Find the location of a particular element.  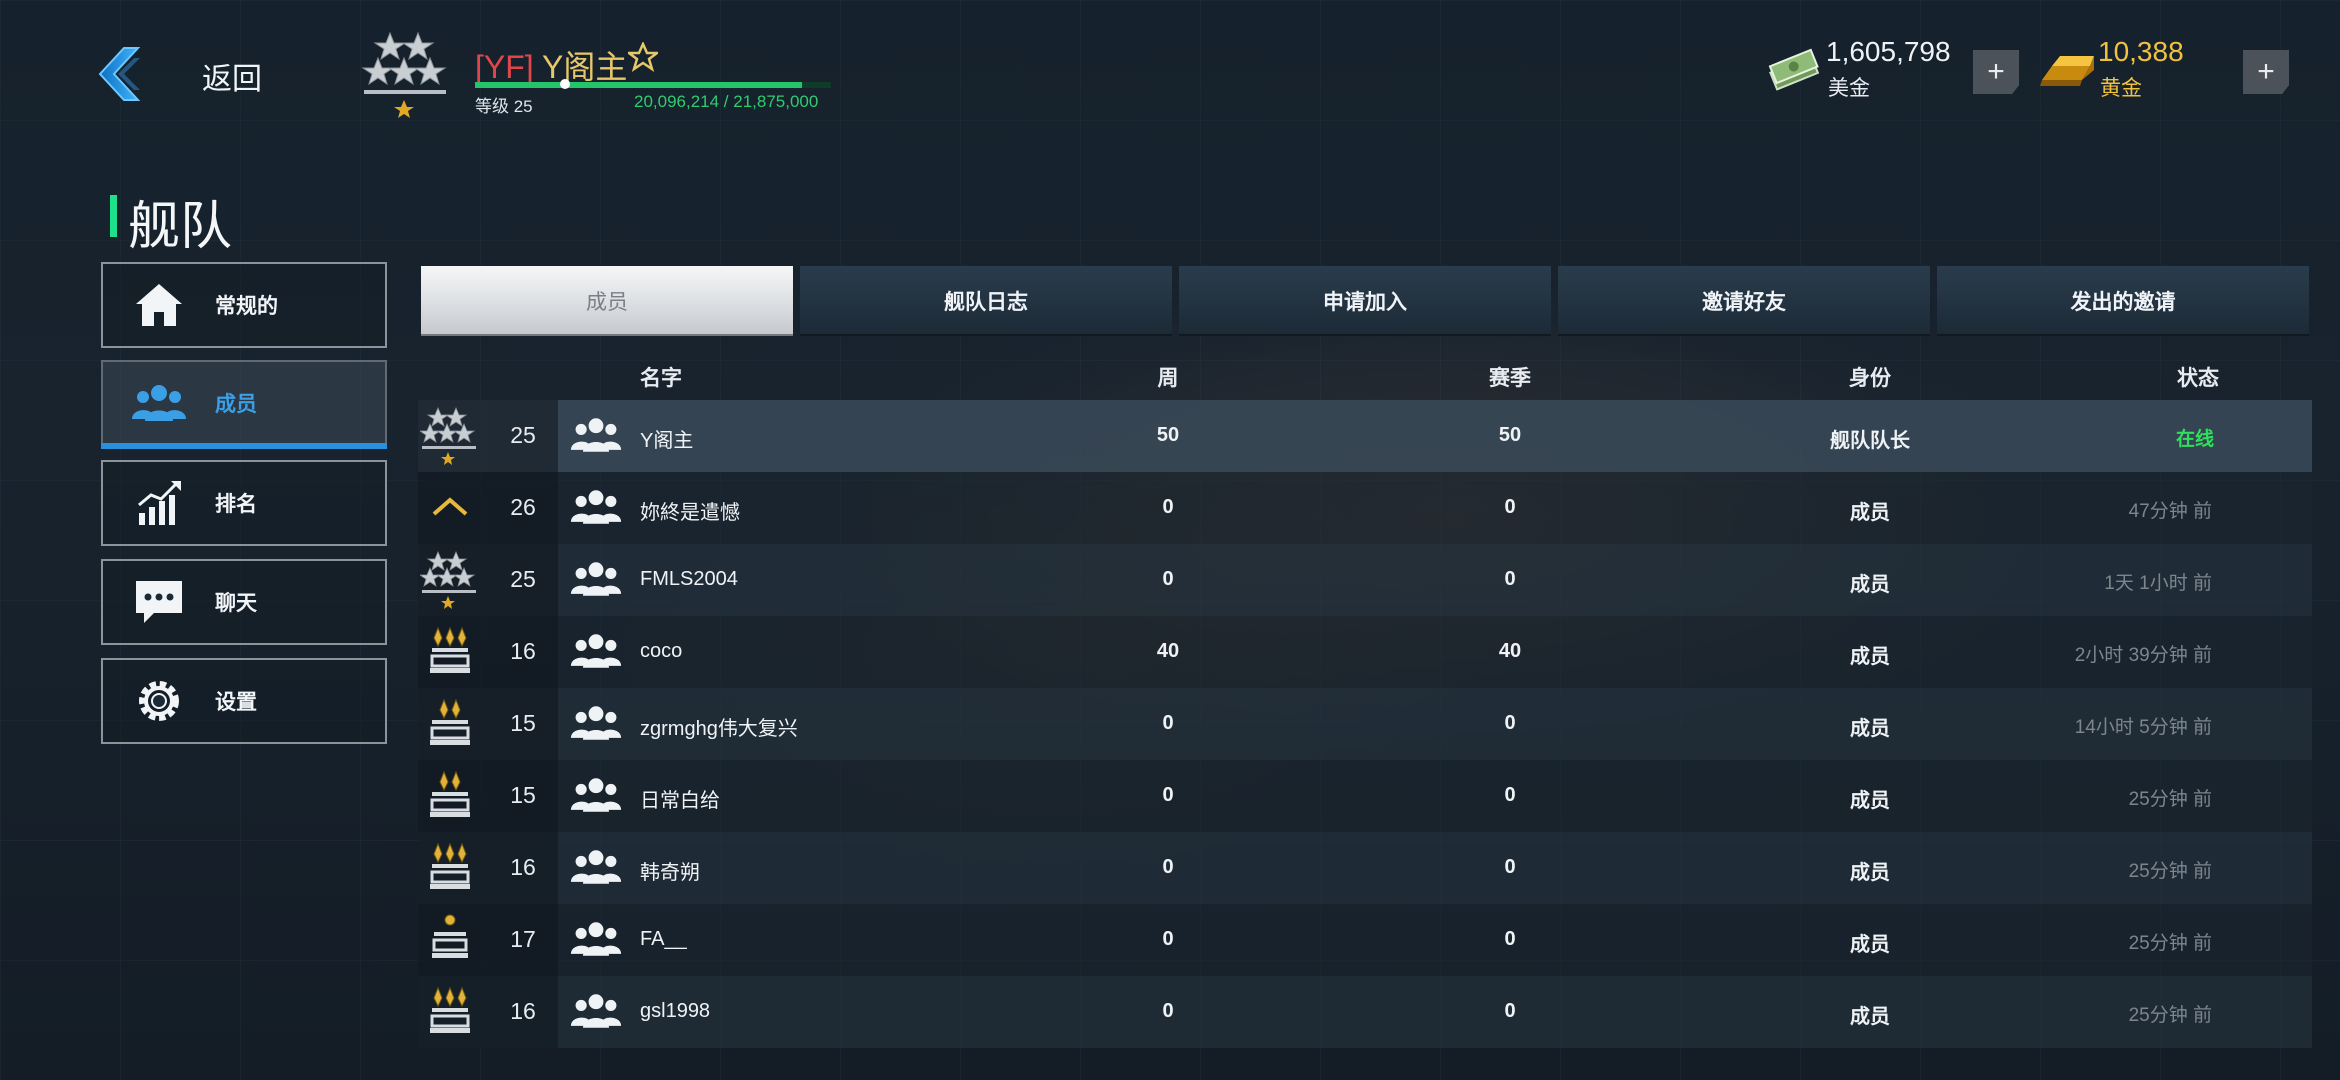

back-button is located at coordinates (122, 74).